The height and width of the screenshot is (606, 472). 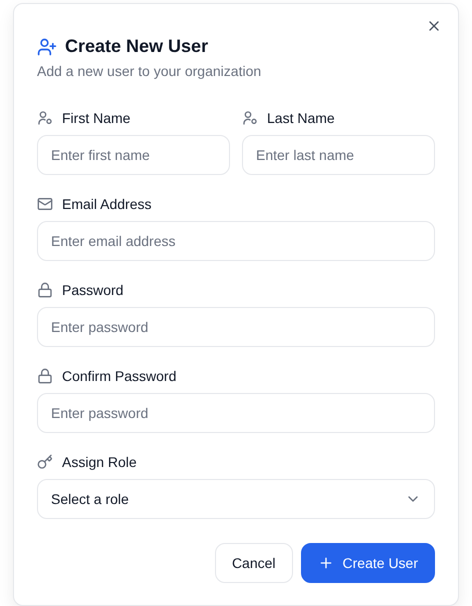 I want to click on field-label: Password, so click(x=93, y=290).